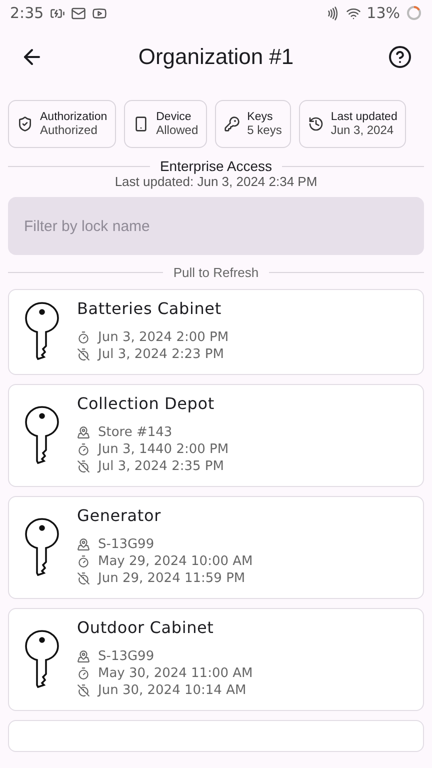 The width and height of the screenshot is (432, 768). Describe the element at coordinates (216, 272) in the screenshot. I see `pull-to-refresh-text: Pull to Refresh` at that location.